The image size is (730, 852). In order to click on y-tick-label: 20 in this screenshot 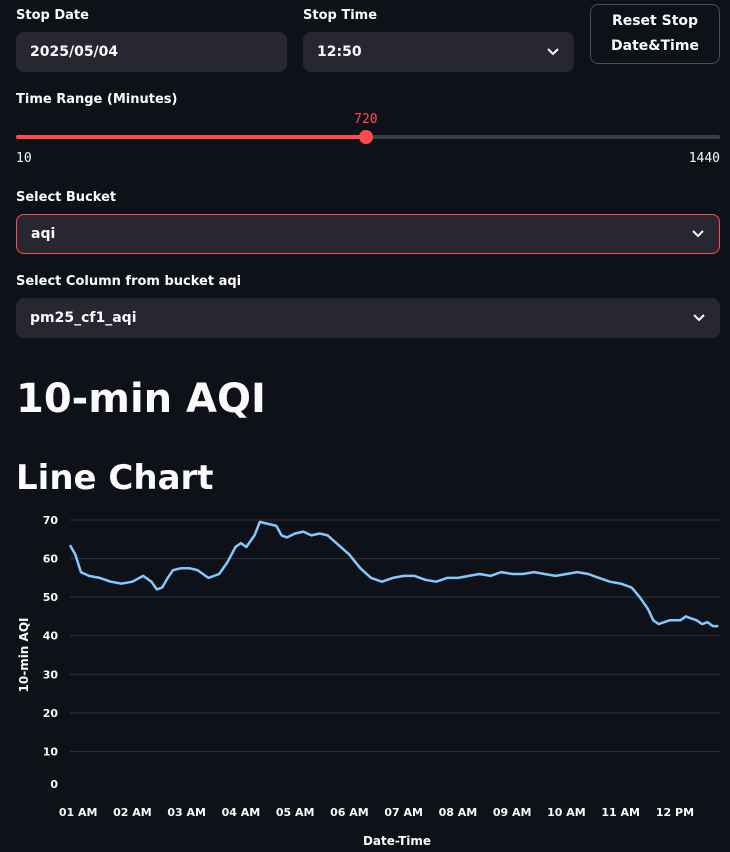, I will do `click(51, 713)`.